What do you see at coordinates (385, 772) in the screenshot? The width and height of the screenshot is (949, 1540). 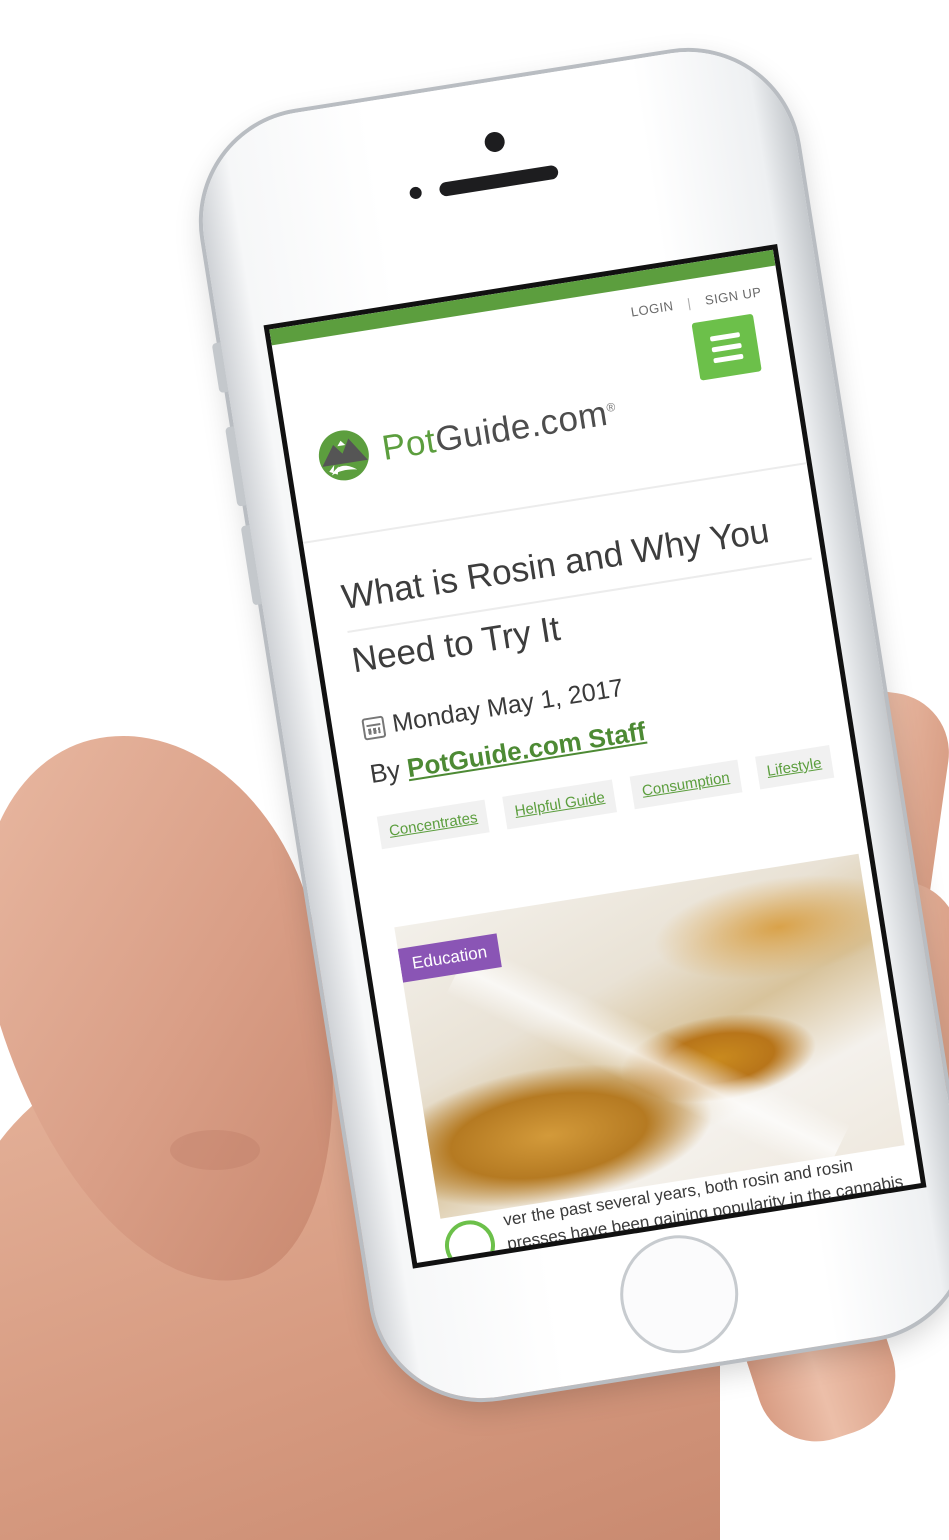 I see `byline-prefix: By` at bounding box center [385, 772].